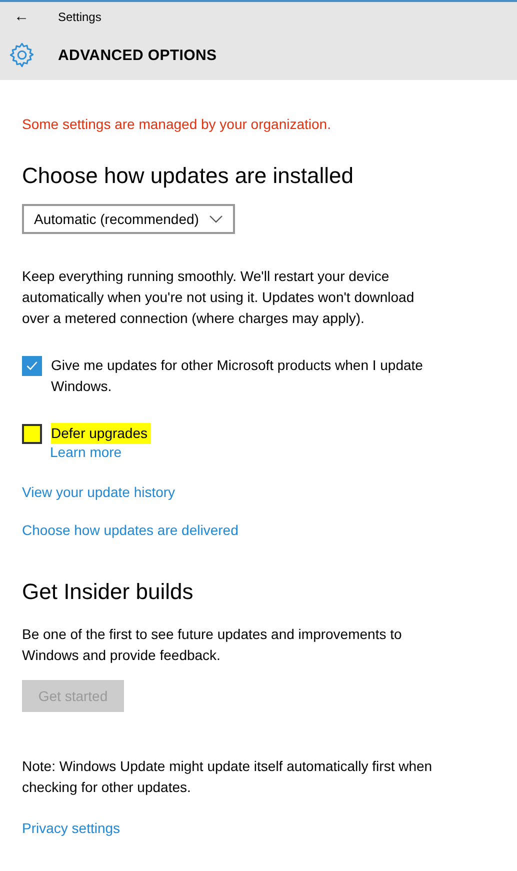 Image resolution: width=517 pixels, height=871 pixels. I want to click on description-text: Be one of the first to see future updates and improvements to Windows and provide feedback., so click(212, 645).